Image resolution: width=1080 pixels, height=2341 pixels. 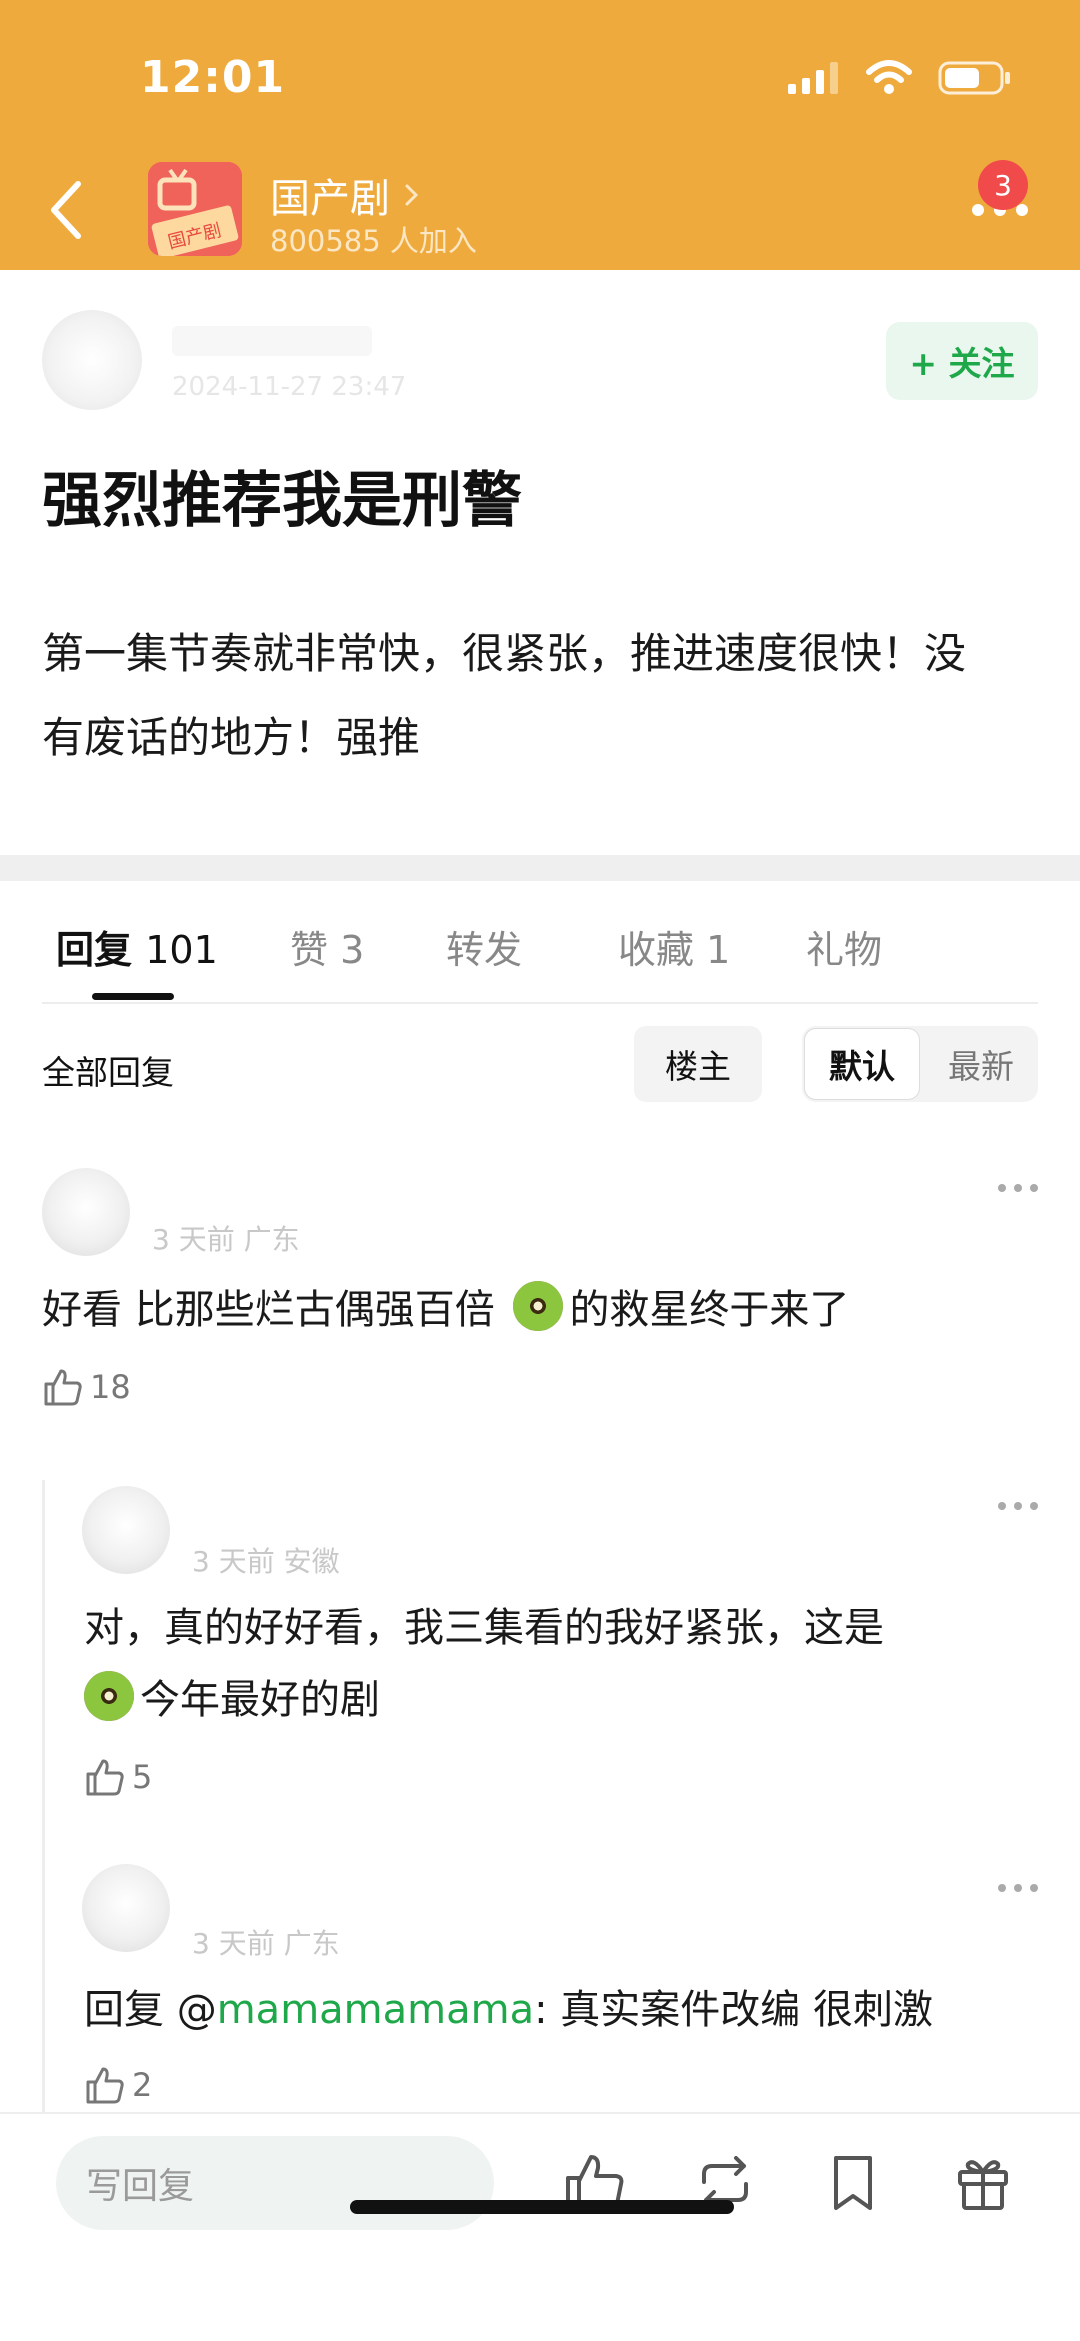 What do you see at coordinates (142, 1777) in the screenshot?
I see `reply-like-count: 5` at bounding box center [142, 1777].